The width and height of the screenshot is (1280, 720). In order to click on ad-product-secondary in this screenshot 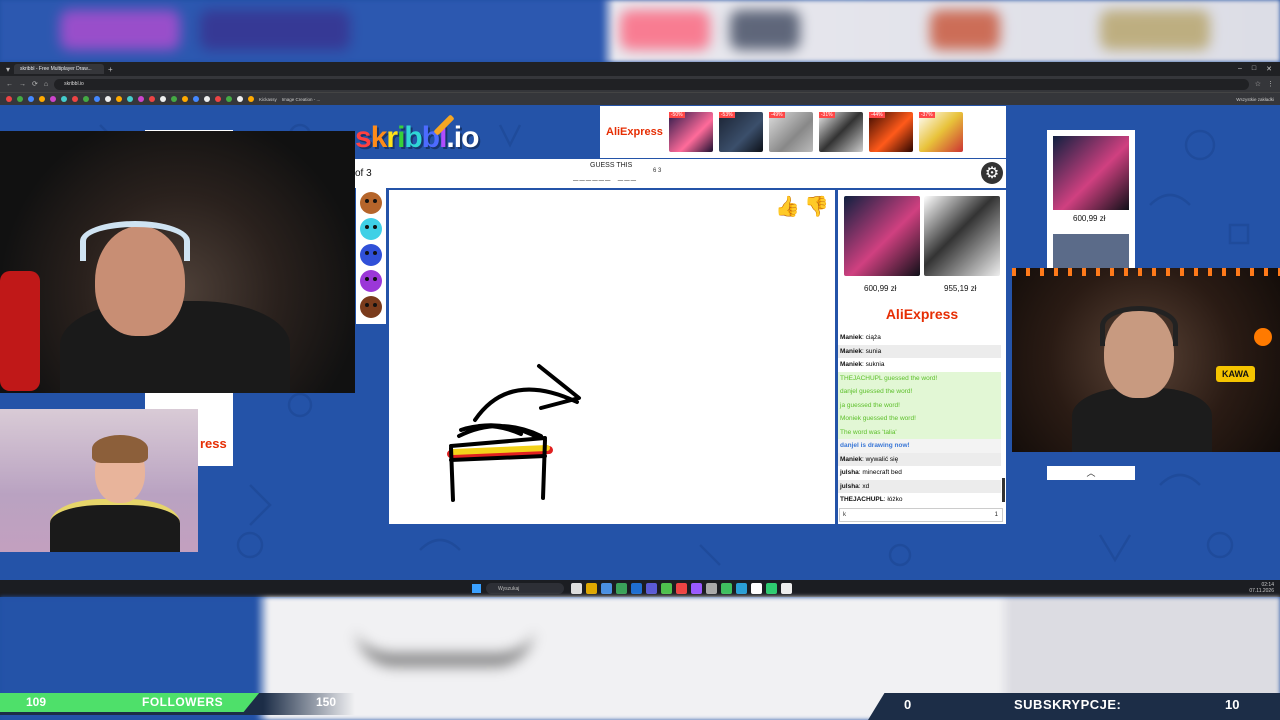, I will do `click(1091, 252)`.